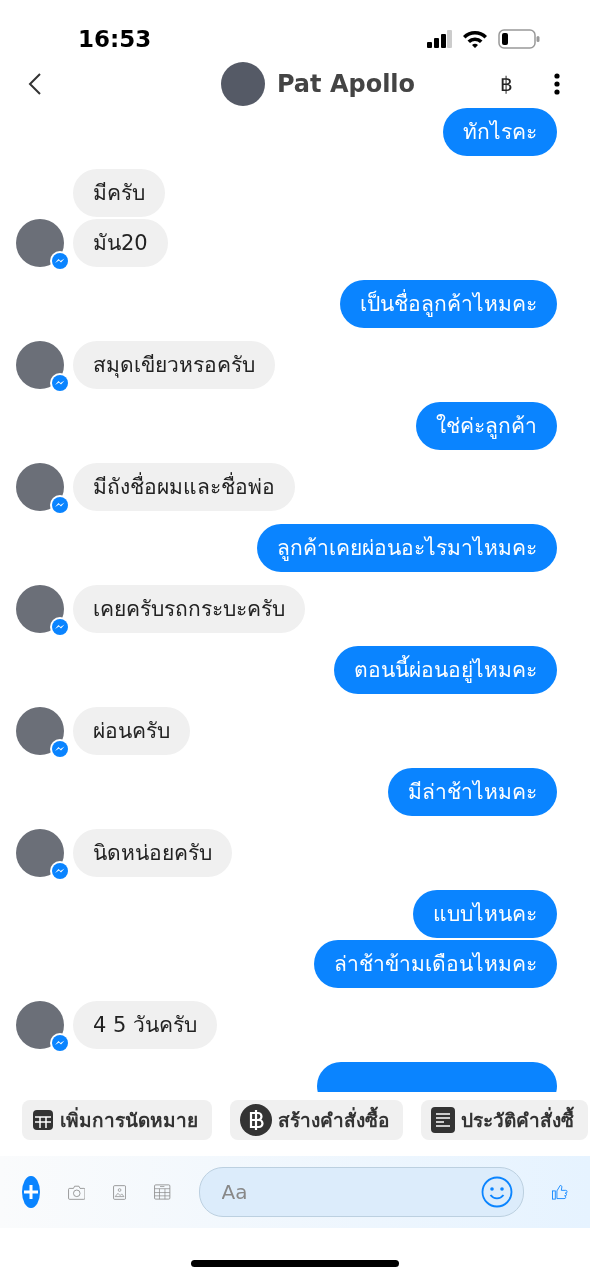 The image size is (590, 1280). I want to click on quick-action-button: ประวัติคำสั่งซื้, so click(504, 1120).